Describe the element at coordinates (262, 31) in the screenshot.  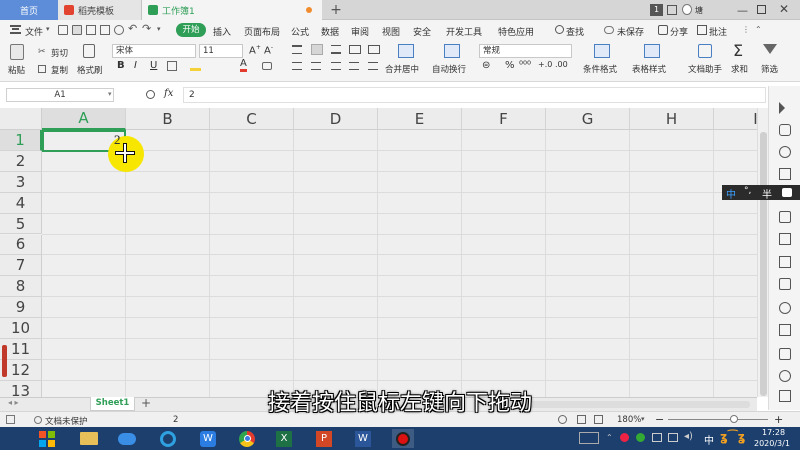
I see `tab-page-layout: 页面布局` at that location.